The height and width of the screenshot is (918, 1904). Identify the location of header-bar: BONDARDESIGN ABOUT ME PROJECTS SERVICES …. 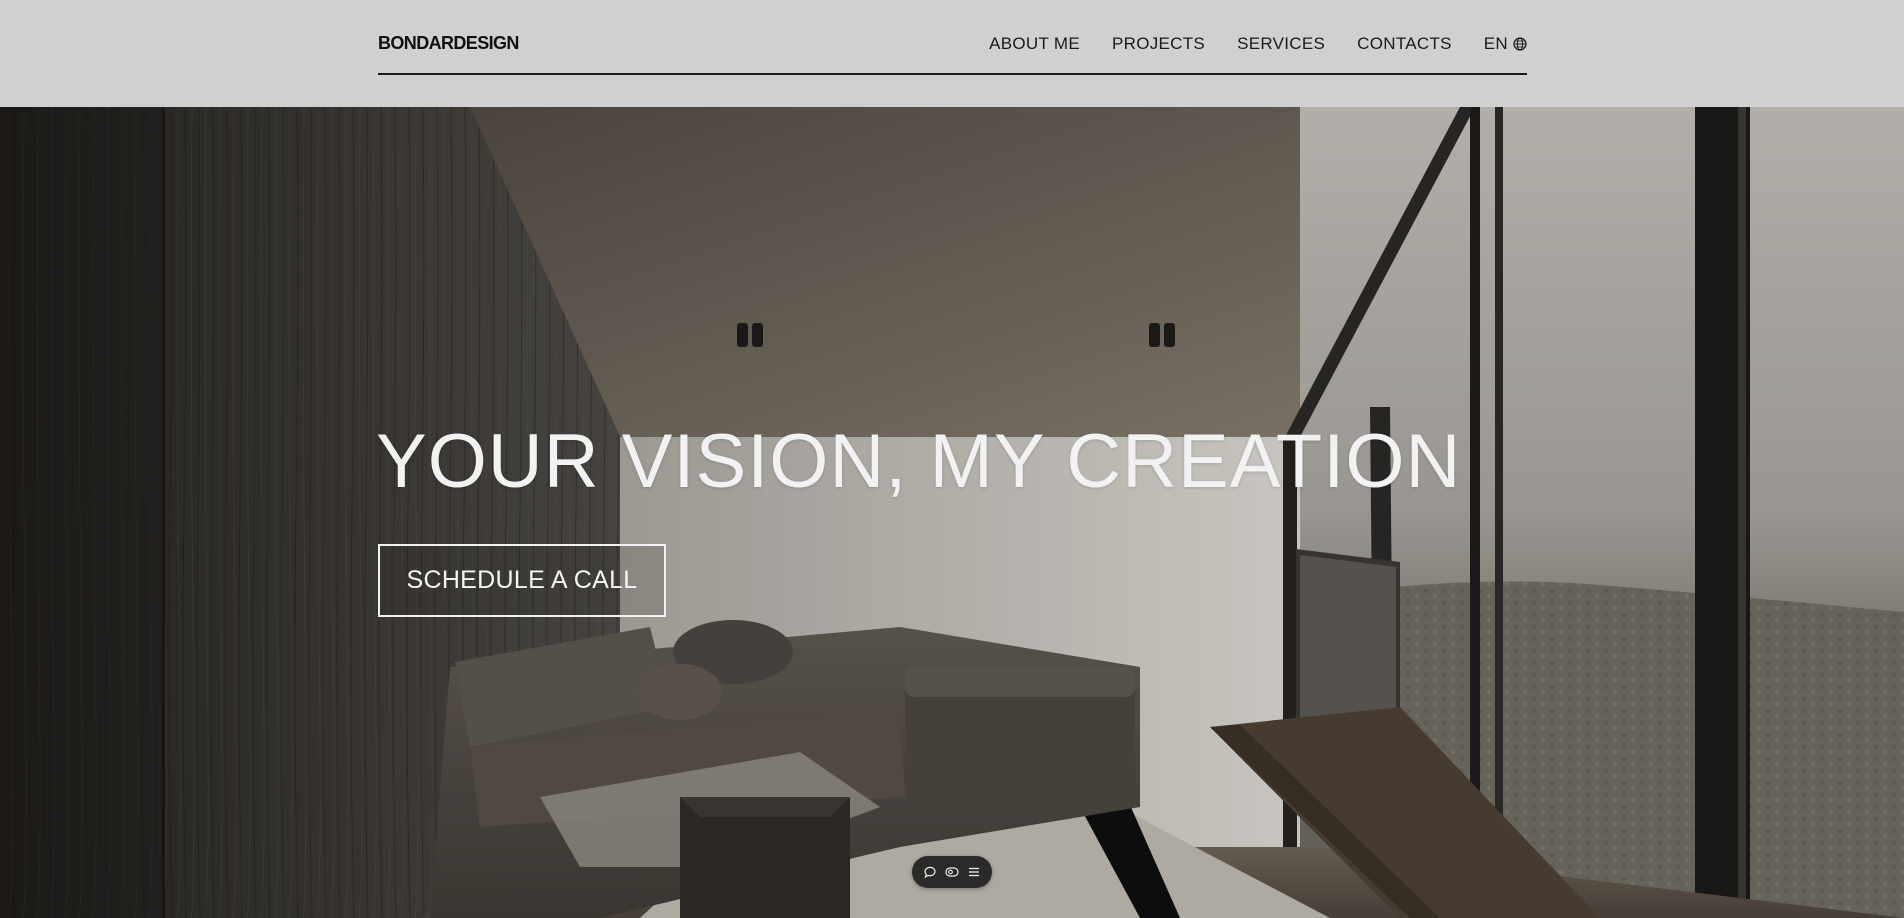
(952, 37).